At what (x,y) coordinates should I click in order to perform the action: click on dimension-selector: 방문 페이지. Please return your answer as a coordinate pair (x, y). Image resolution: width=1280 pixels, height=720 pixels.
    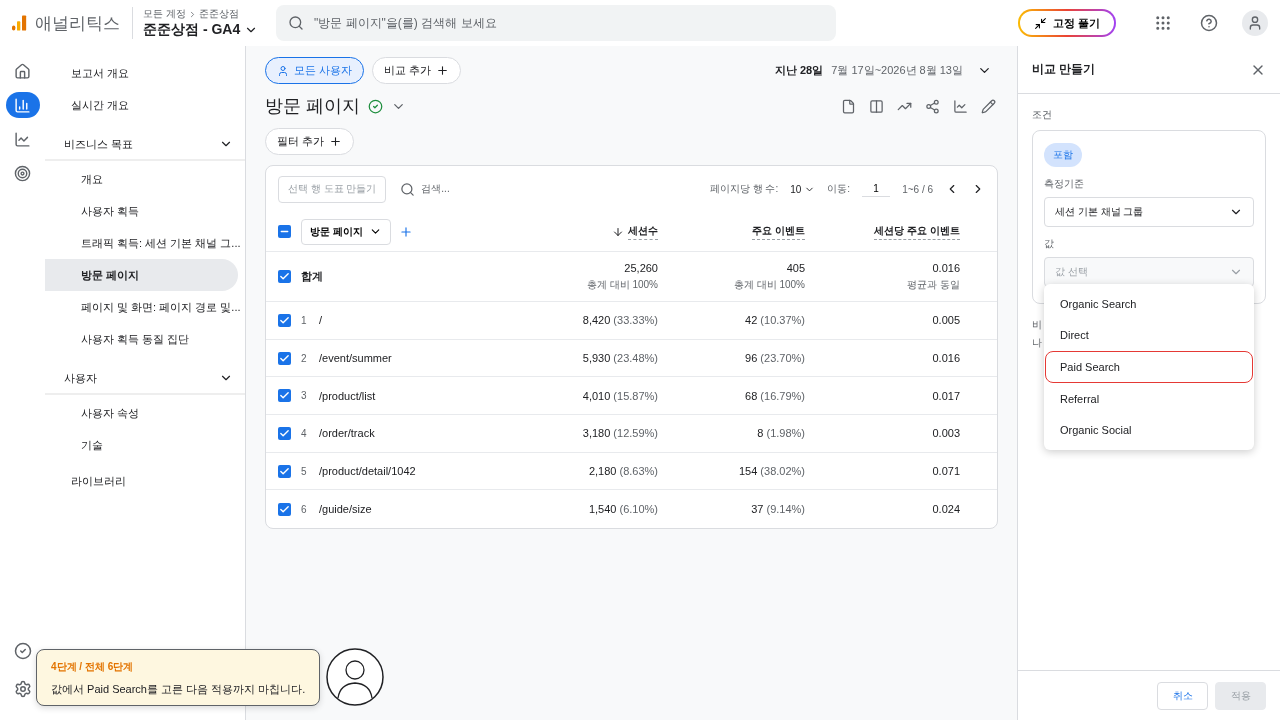
    Looking at the image, I should click on (346, 231).